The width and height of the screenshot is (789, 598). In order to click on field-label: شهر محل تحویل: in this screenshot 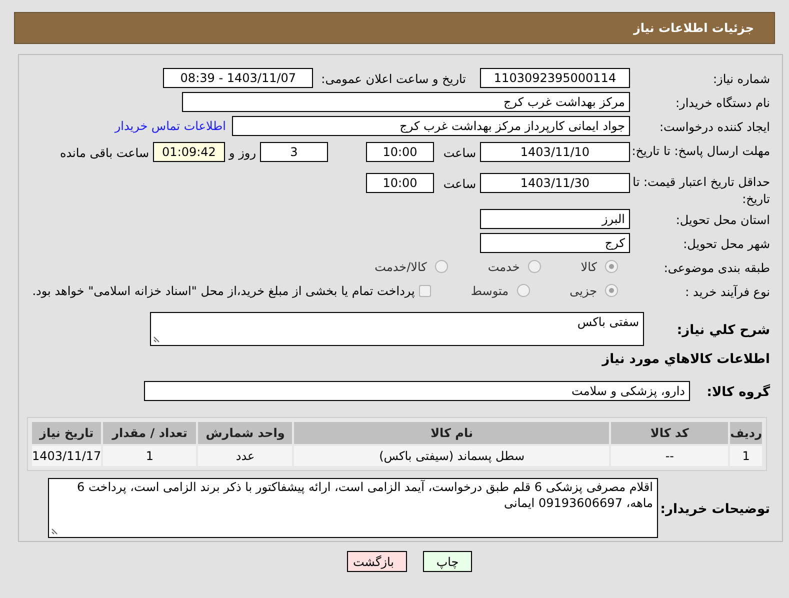, I will do `click(726, 243)`.